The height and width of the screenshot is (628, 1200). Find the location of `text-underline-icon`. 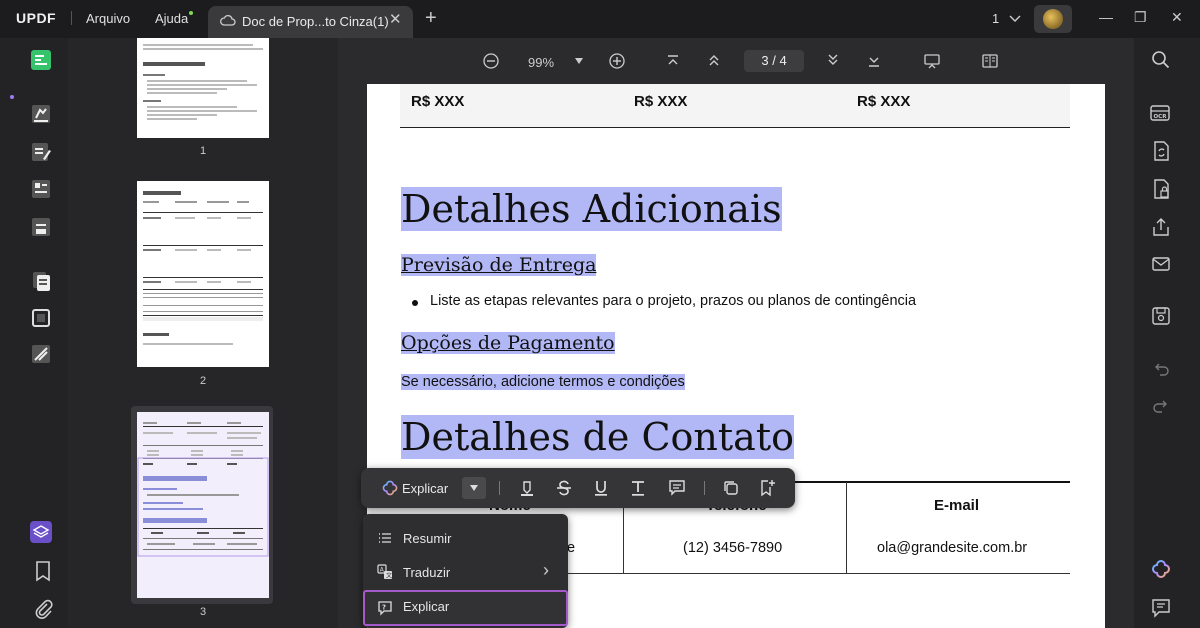

text-underline-icon is located at coordinates (638, 488).